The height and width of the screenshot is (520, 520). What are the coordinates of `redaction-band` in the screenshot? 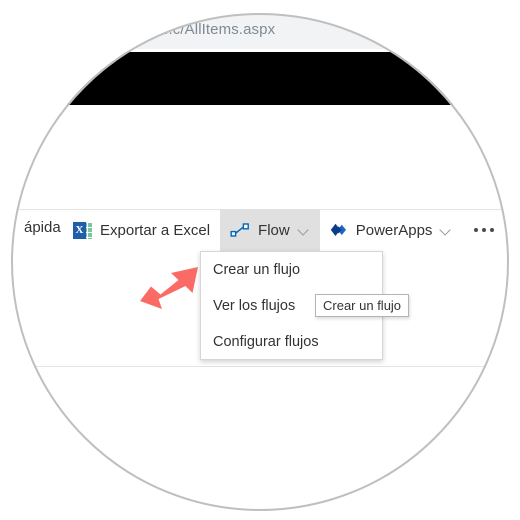 It's located at (260, 78).